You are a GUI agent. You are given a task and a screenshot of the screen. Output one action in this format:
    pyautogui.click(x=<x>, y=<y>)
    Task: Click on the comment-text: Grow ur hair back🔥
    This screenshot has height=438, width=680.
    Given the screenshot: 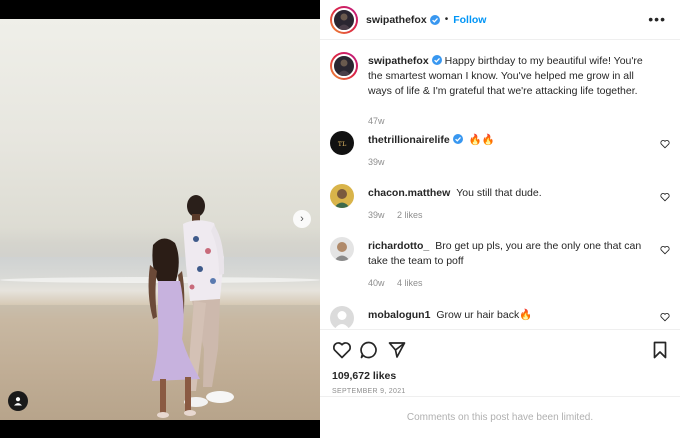 What is the action you would take?
    pyautogui.click(x=484, y=315)
    